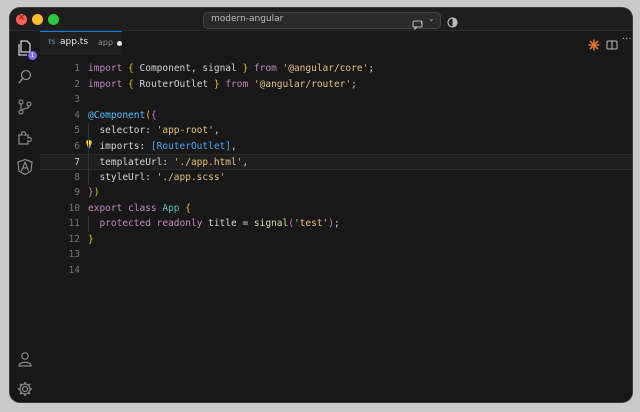 This screenshot has width=640, height=412. Describe the element at coordinates (77, 130) in the screenshot. I see `line-number: 5` at that location.